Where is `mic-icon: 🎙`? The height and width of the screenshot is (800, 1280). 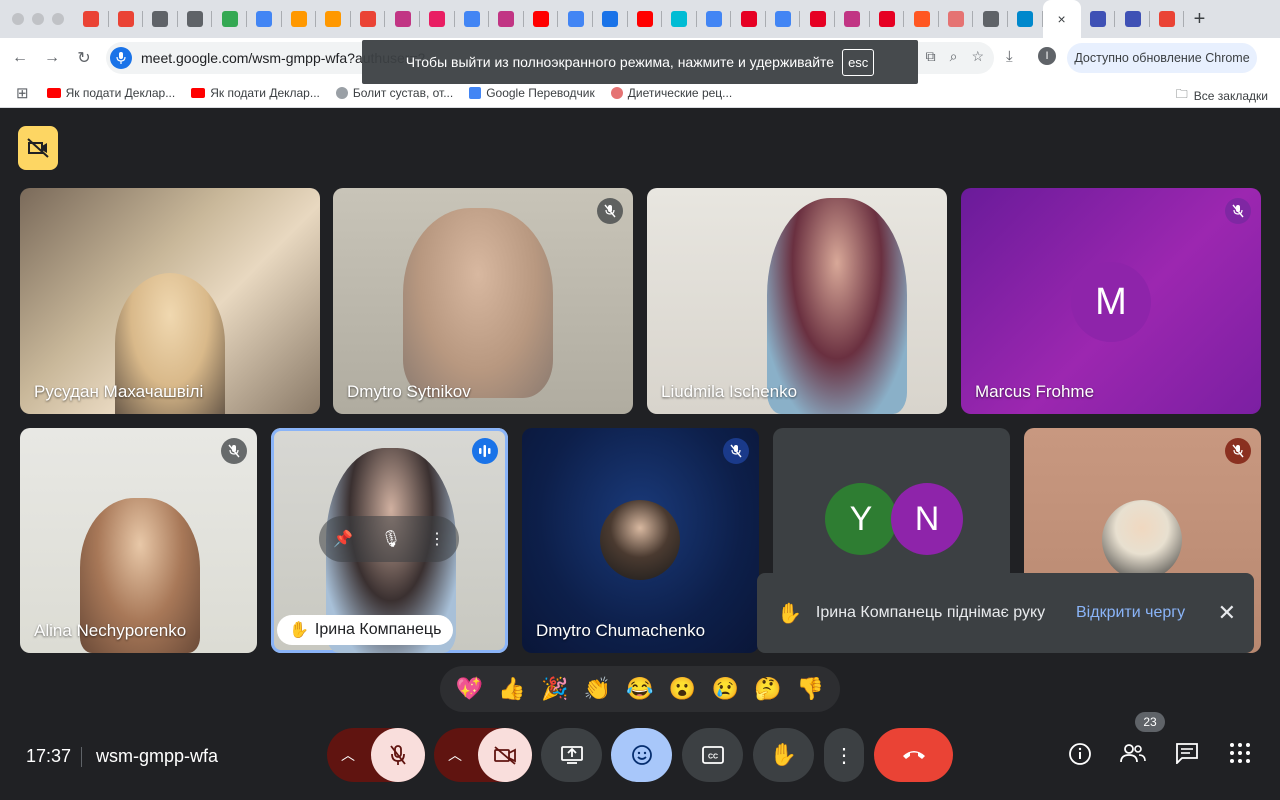
mic-icon: 🎙 is located at coordinates (391, 539).